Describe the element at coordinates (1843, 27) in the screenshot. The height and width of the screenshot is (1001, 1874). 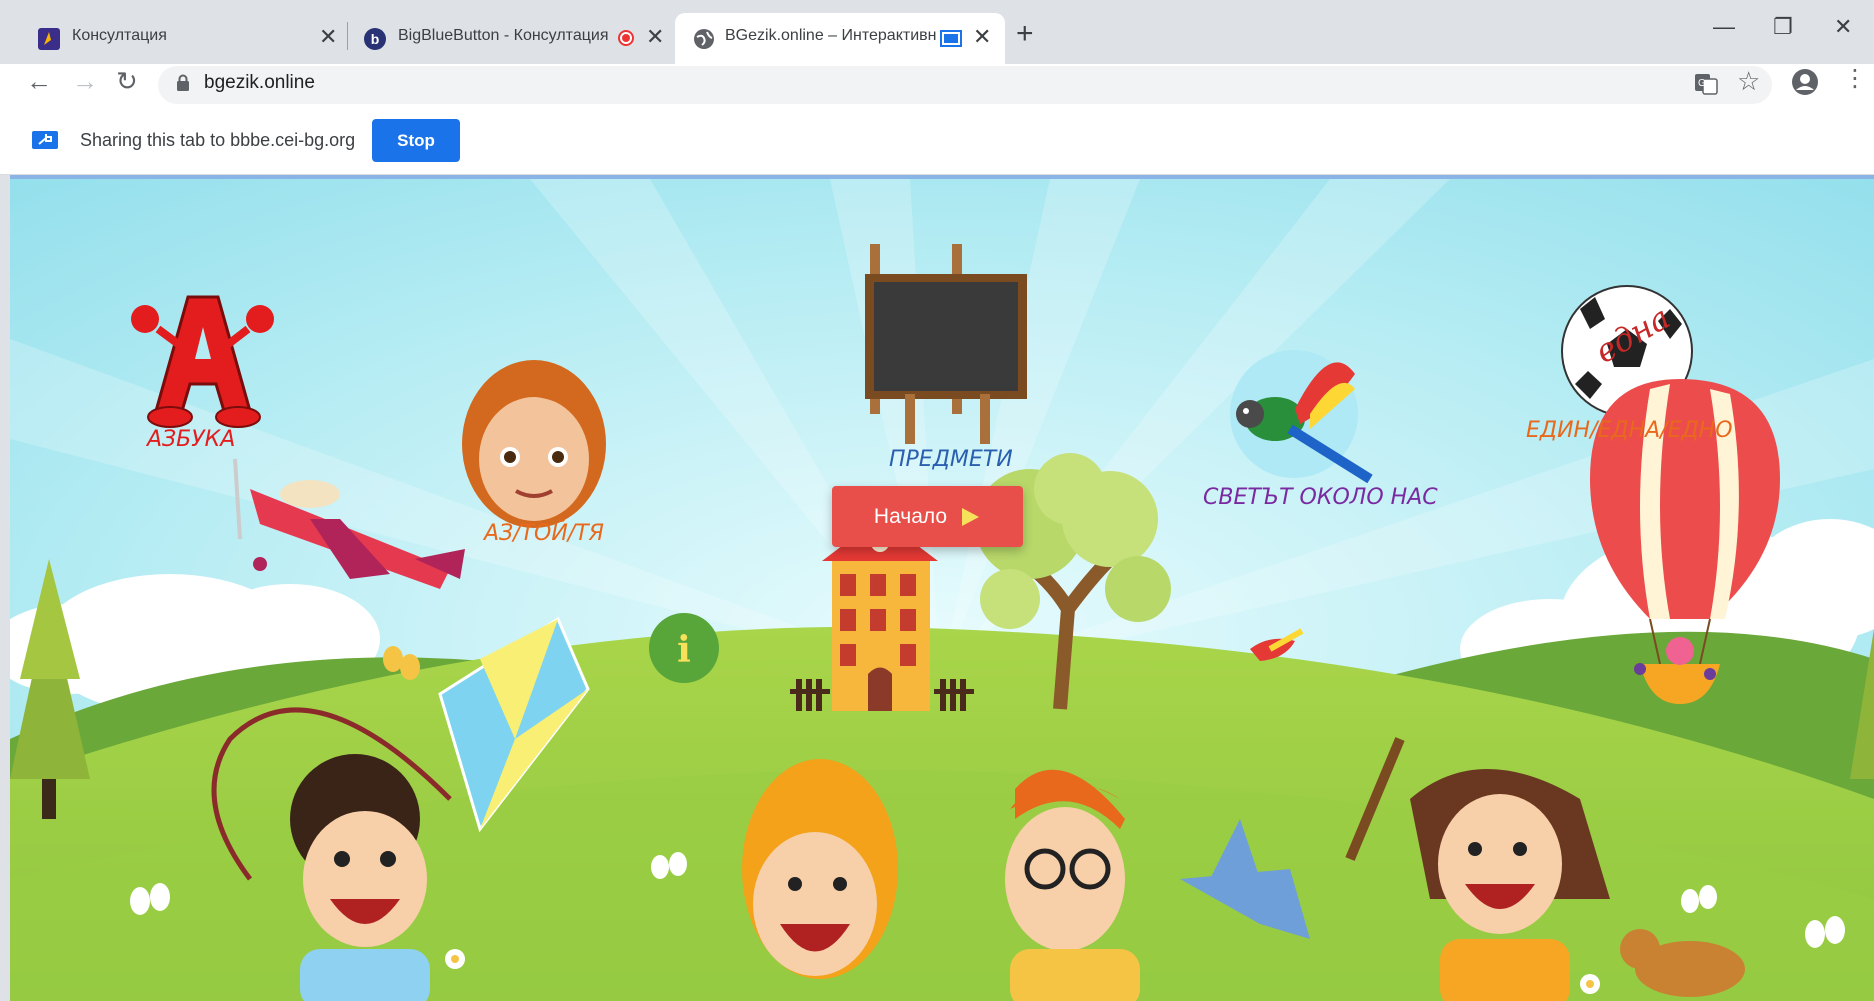
I see `close-window-icon: ✕` at that location.